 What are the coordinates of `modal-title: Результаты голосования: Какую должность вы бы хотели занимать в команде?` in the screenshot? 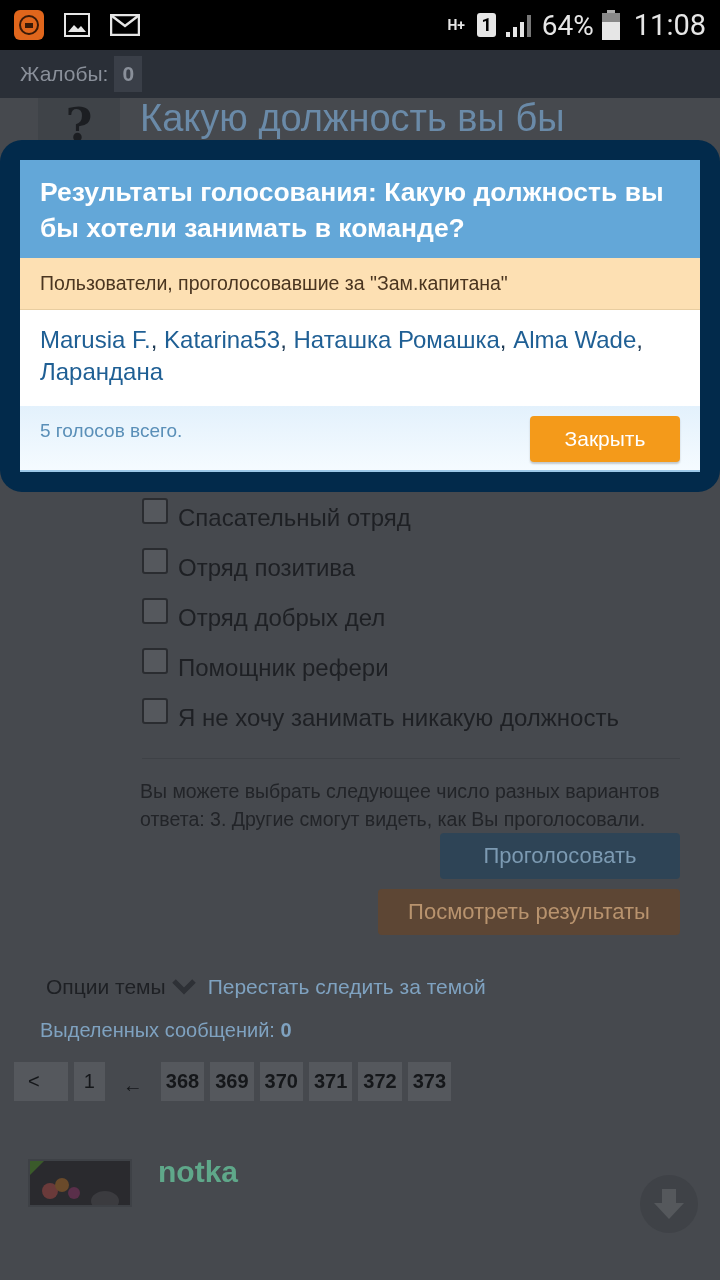 It's located at (360, 209).